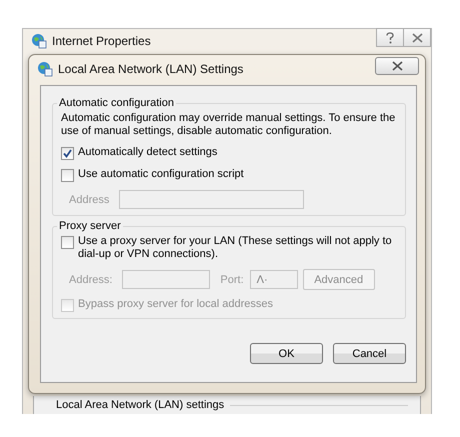 The height and width of the screenshot is (437, 460). What do you see at coordinates (90, 280) in the screenshot?
I see `field-label: Address:` at bounding box center [90, 280].